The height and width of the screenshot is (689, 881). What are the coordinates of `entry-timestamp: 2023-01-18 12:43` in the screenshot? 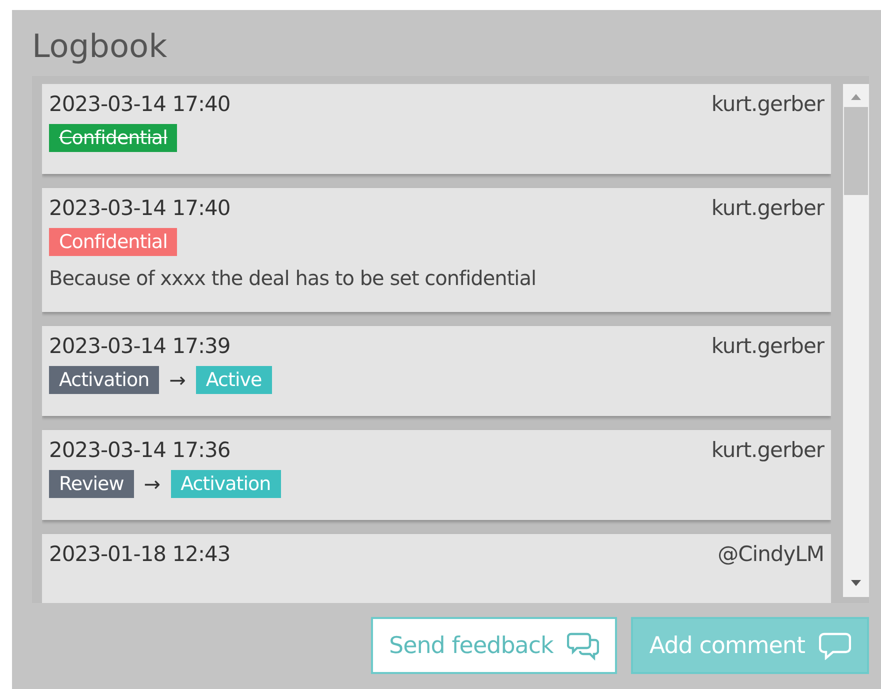 It's located at (139, 554).